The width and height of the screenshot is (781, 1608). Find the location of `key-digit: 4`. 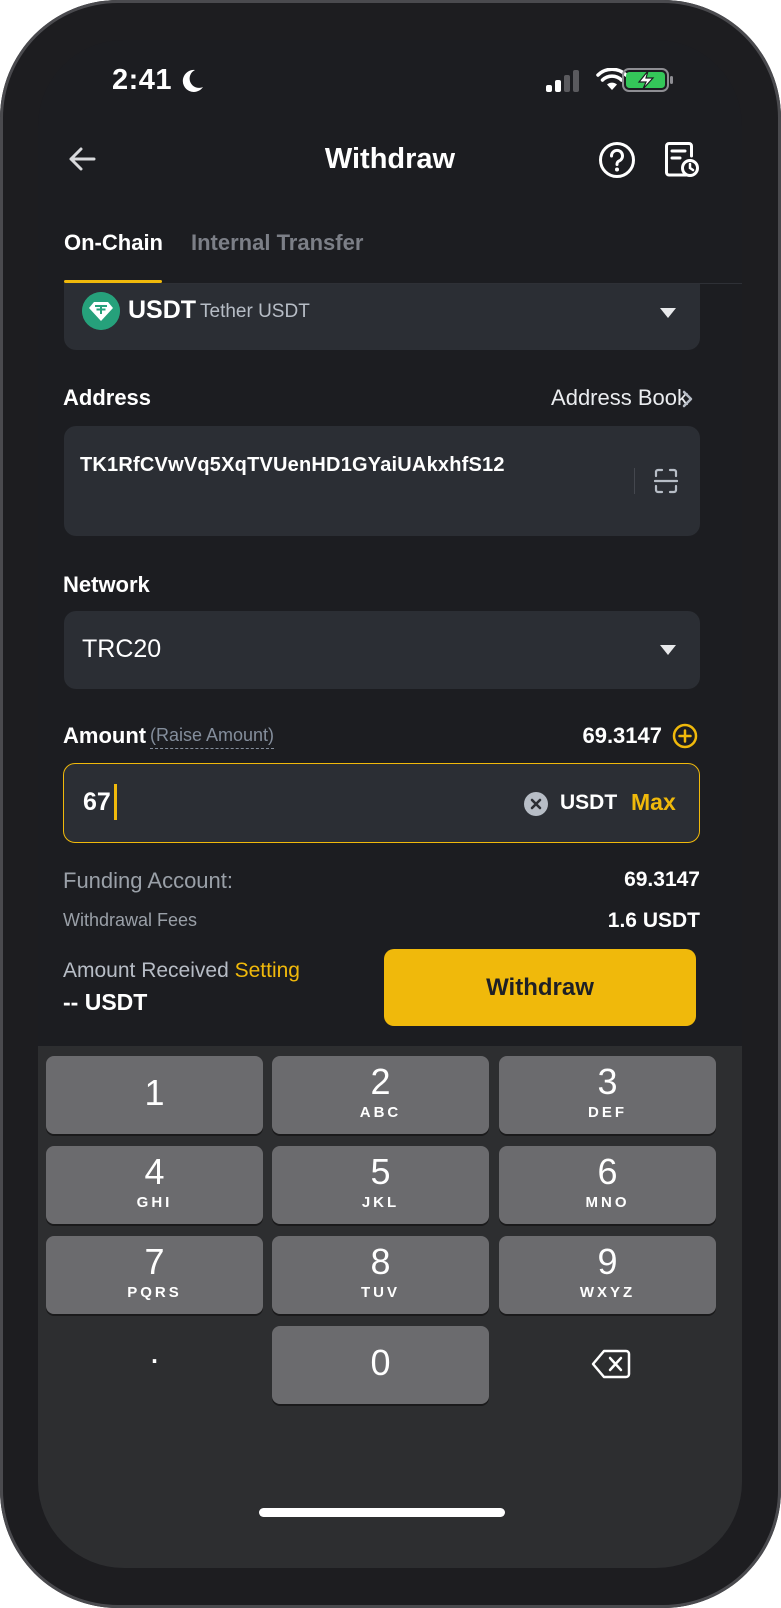

key-digit: 4 is located at coordinates (154, 1171).